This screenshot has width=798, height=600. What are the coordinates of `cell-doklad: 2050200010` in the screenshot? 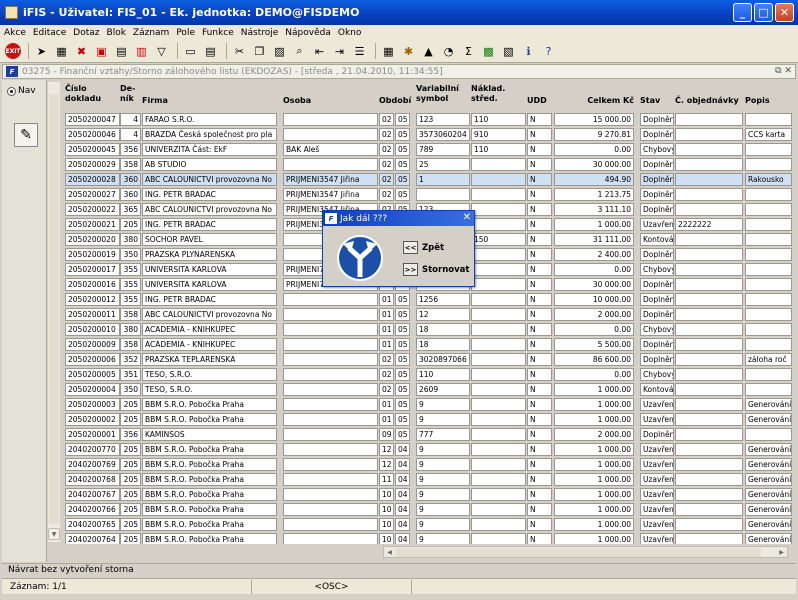 It's located at (92, 329).